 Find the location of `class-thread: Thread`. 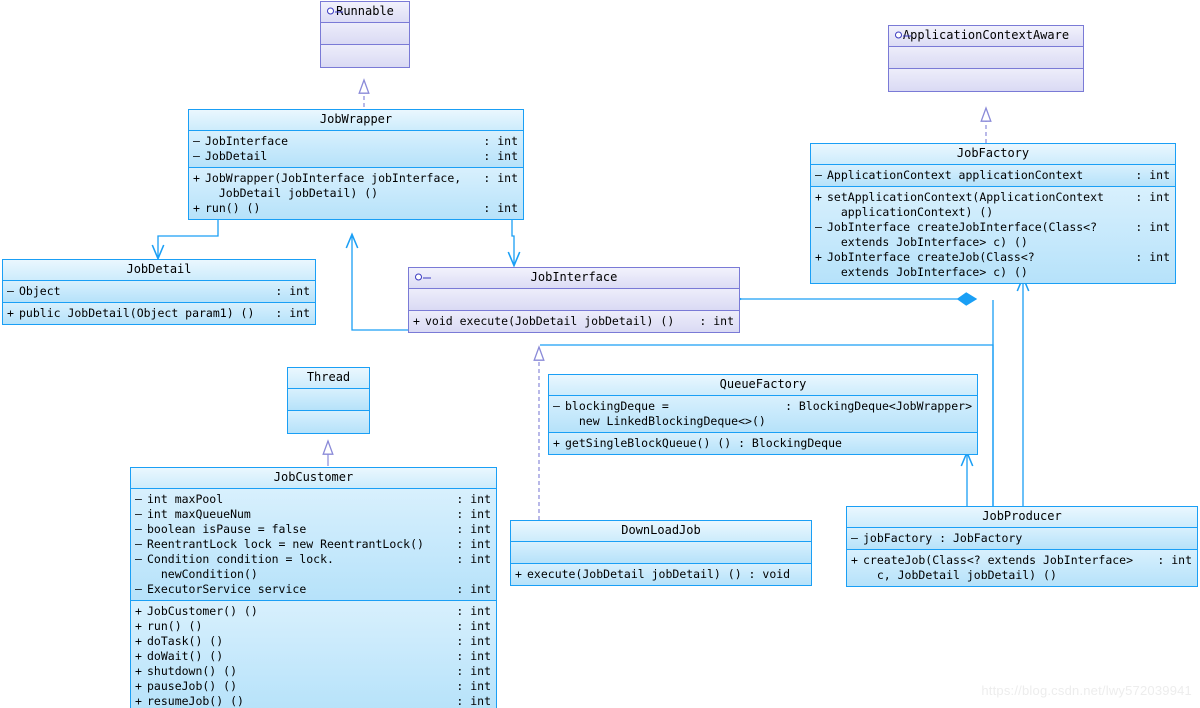

class-thread: Thread is located at coordinates (328, 400).